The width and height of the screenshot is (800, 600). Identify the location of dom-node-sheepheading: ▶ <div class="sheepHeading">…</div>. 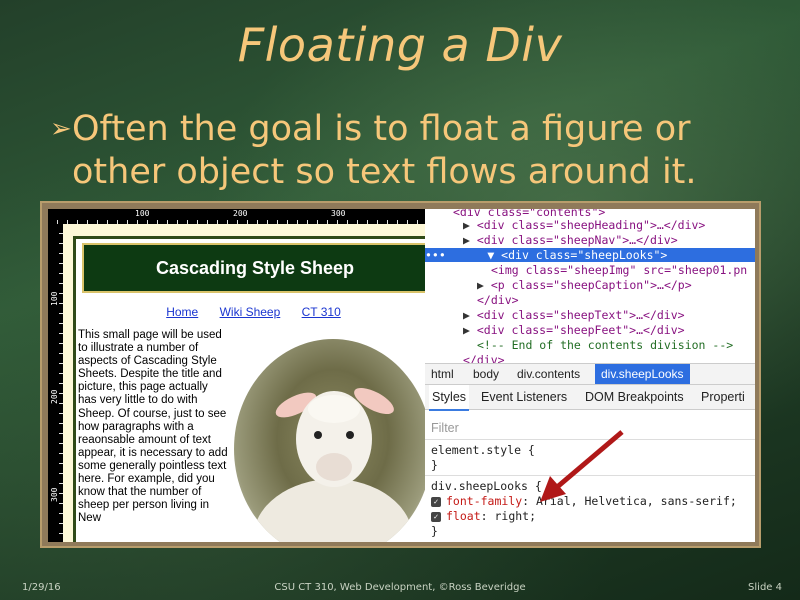
(590, 225).